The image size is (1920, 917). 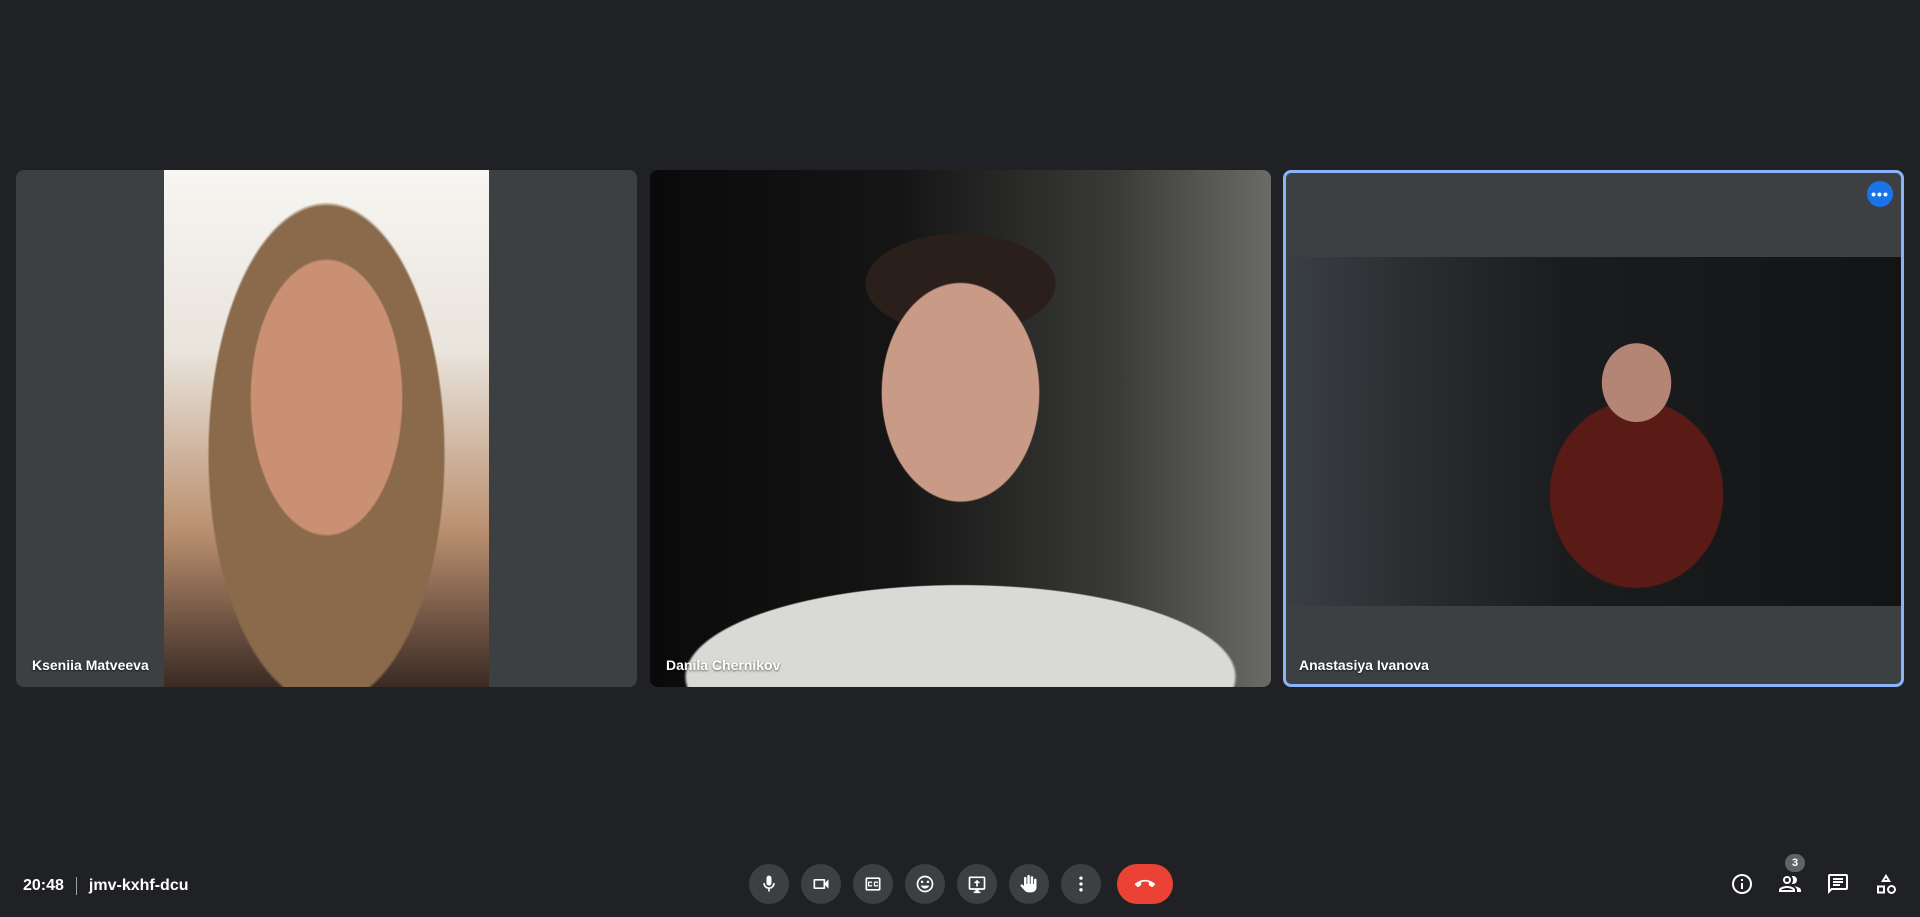 What do you see at coordinates (723, 665) in the screenshot?
I see `participant-name: Danila Chernikov` at bounding box center [723, 665].